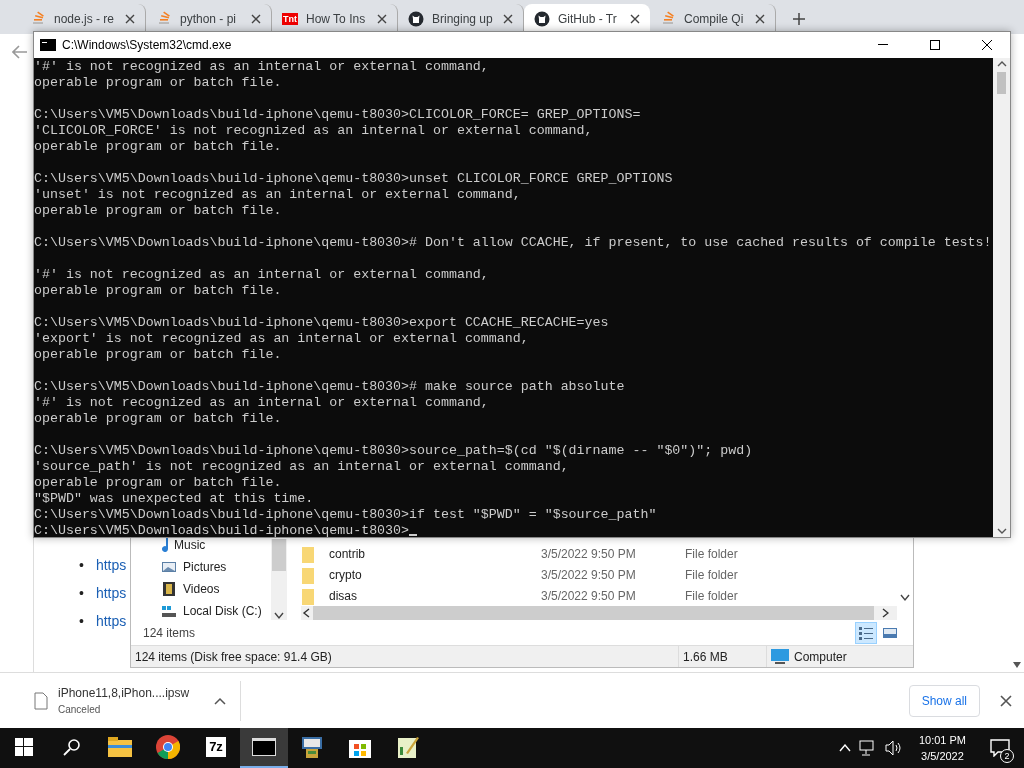 This screenshot has height=768, width=1024. What do you see at coordinates (893, 748) in the screenshot?
I see `speaker-icon` at bounding box center [893, 748].